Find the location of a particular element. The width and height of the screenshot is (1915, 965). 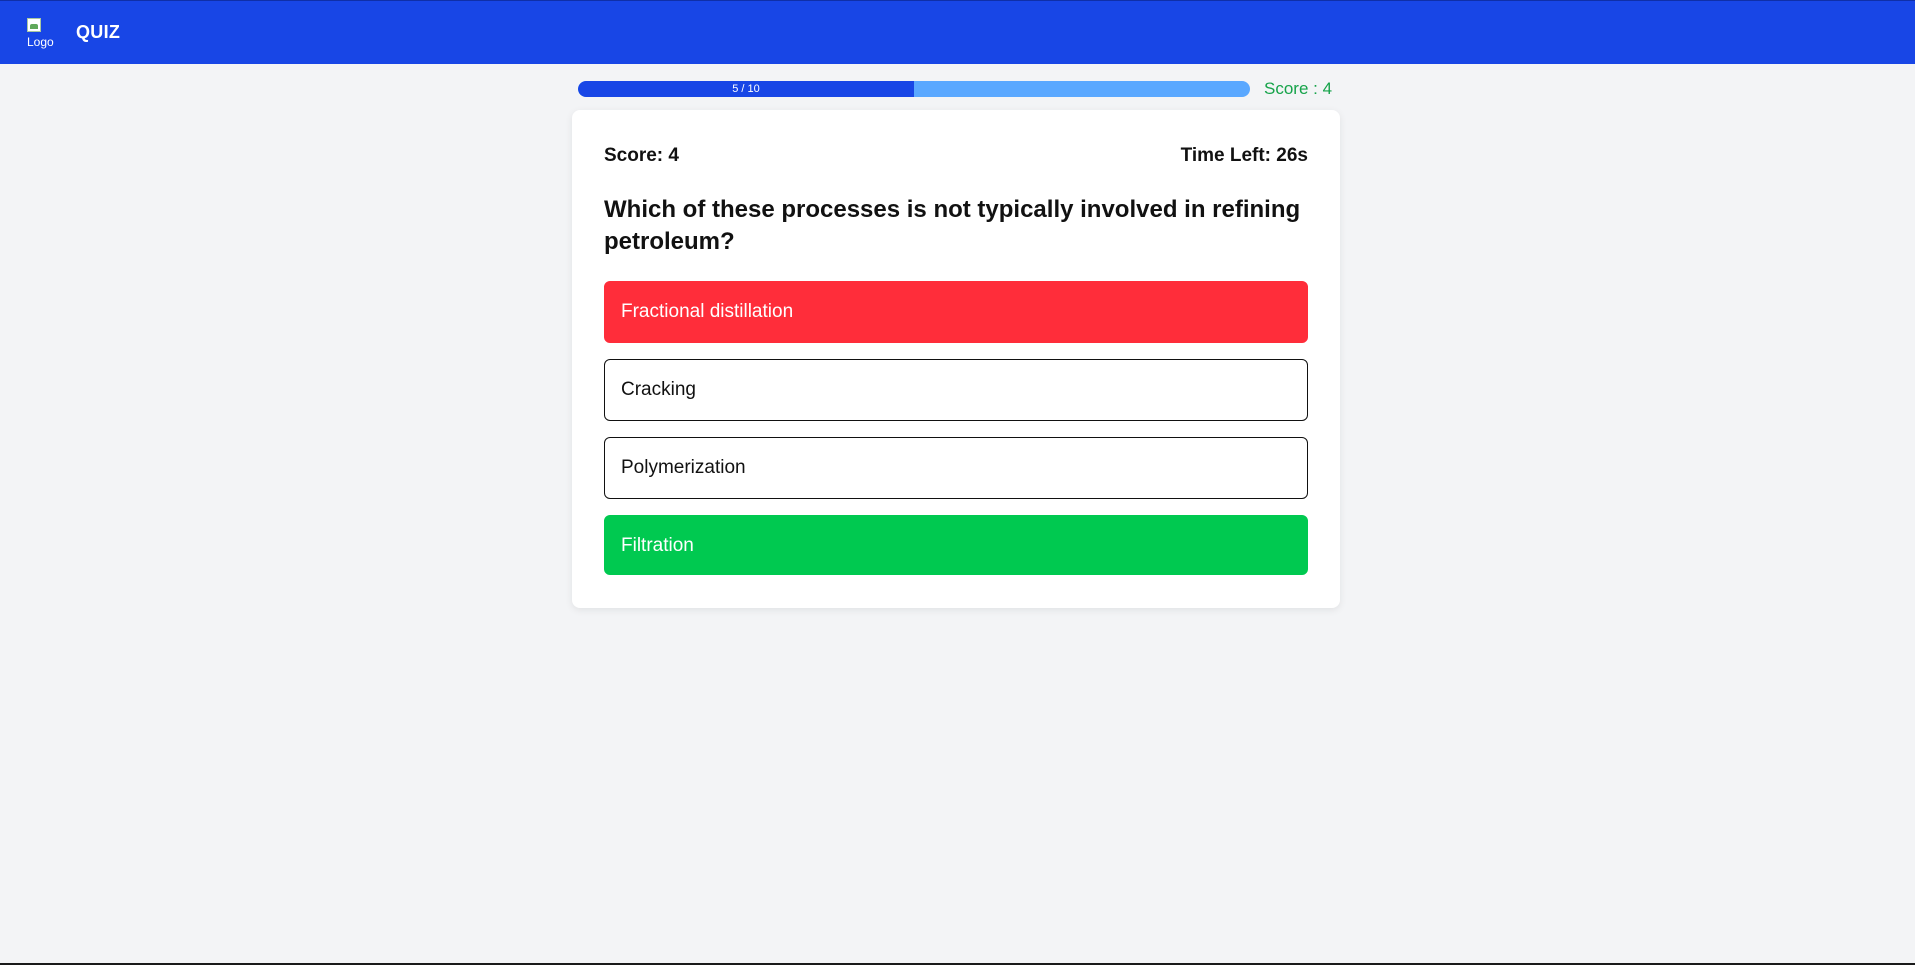

progress-label: 5 / 10 is located at coordinates (746, 89).